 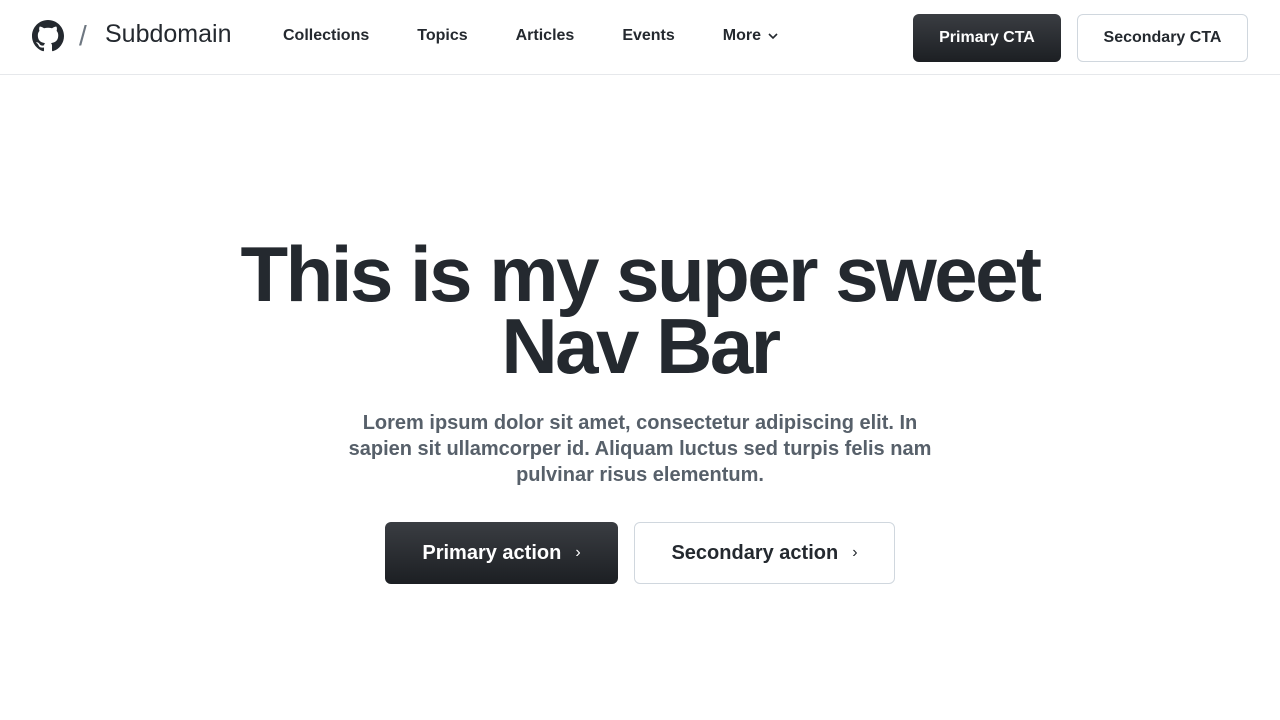 What do you see at coordinates (987, 38) in the screenshot?
I see `primary-cta-button: Primary CTA` at bounding box center [987, 38].